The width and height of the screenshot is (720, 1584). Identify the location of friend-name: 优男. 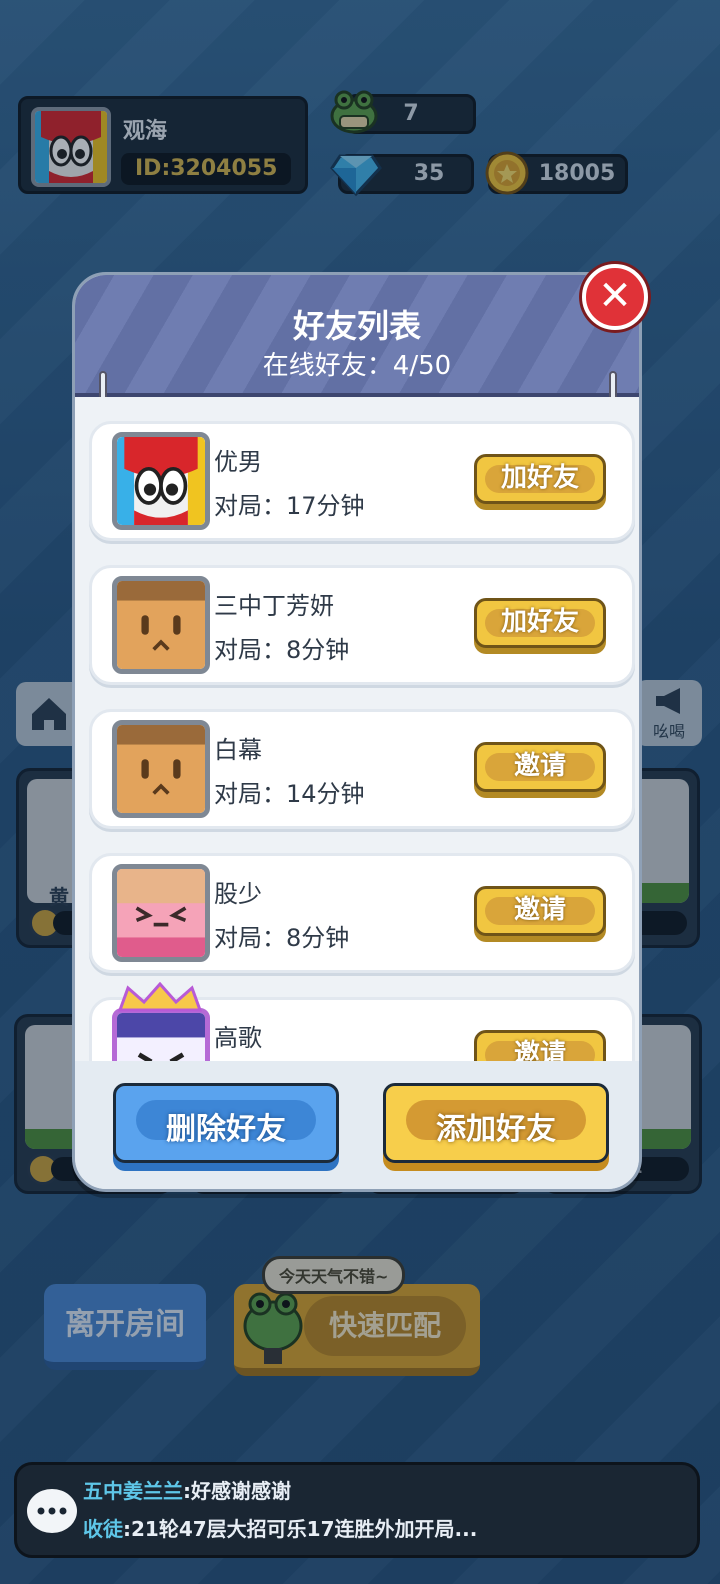
(238, 462).